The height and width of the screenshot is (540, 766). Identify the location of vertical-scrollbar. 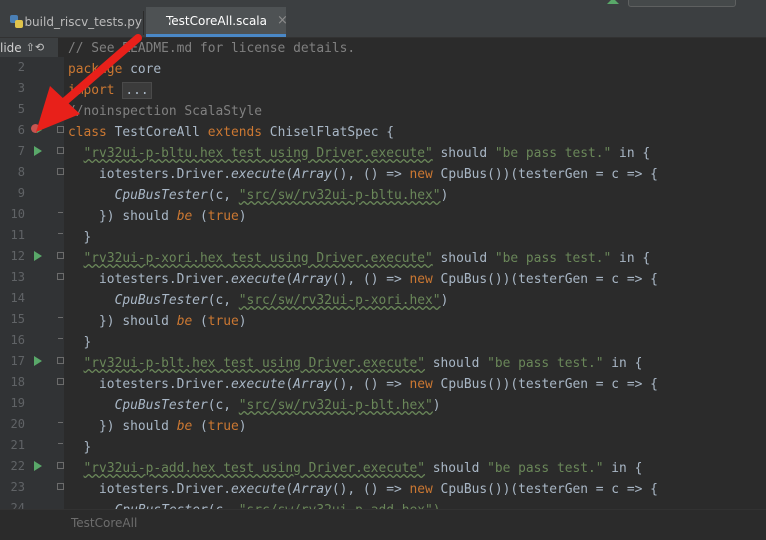
(762, 273).